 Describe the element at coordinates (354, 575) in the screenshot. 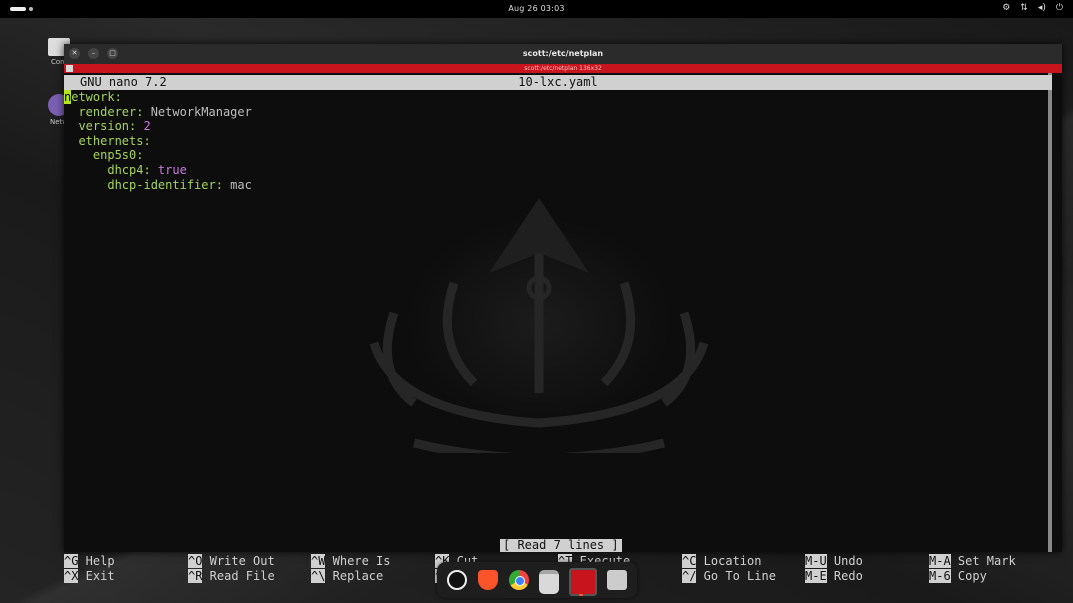

I see `shortcut-label: Replace` at that location.